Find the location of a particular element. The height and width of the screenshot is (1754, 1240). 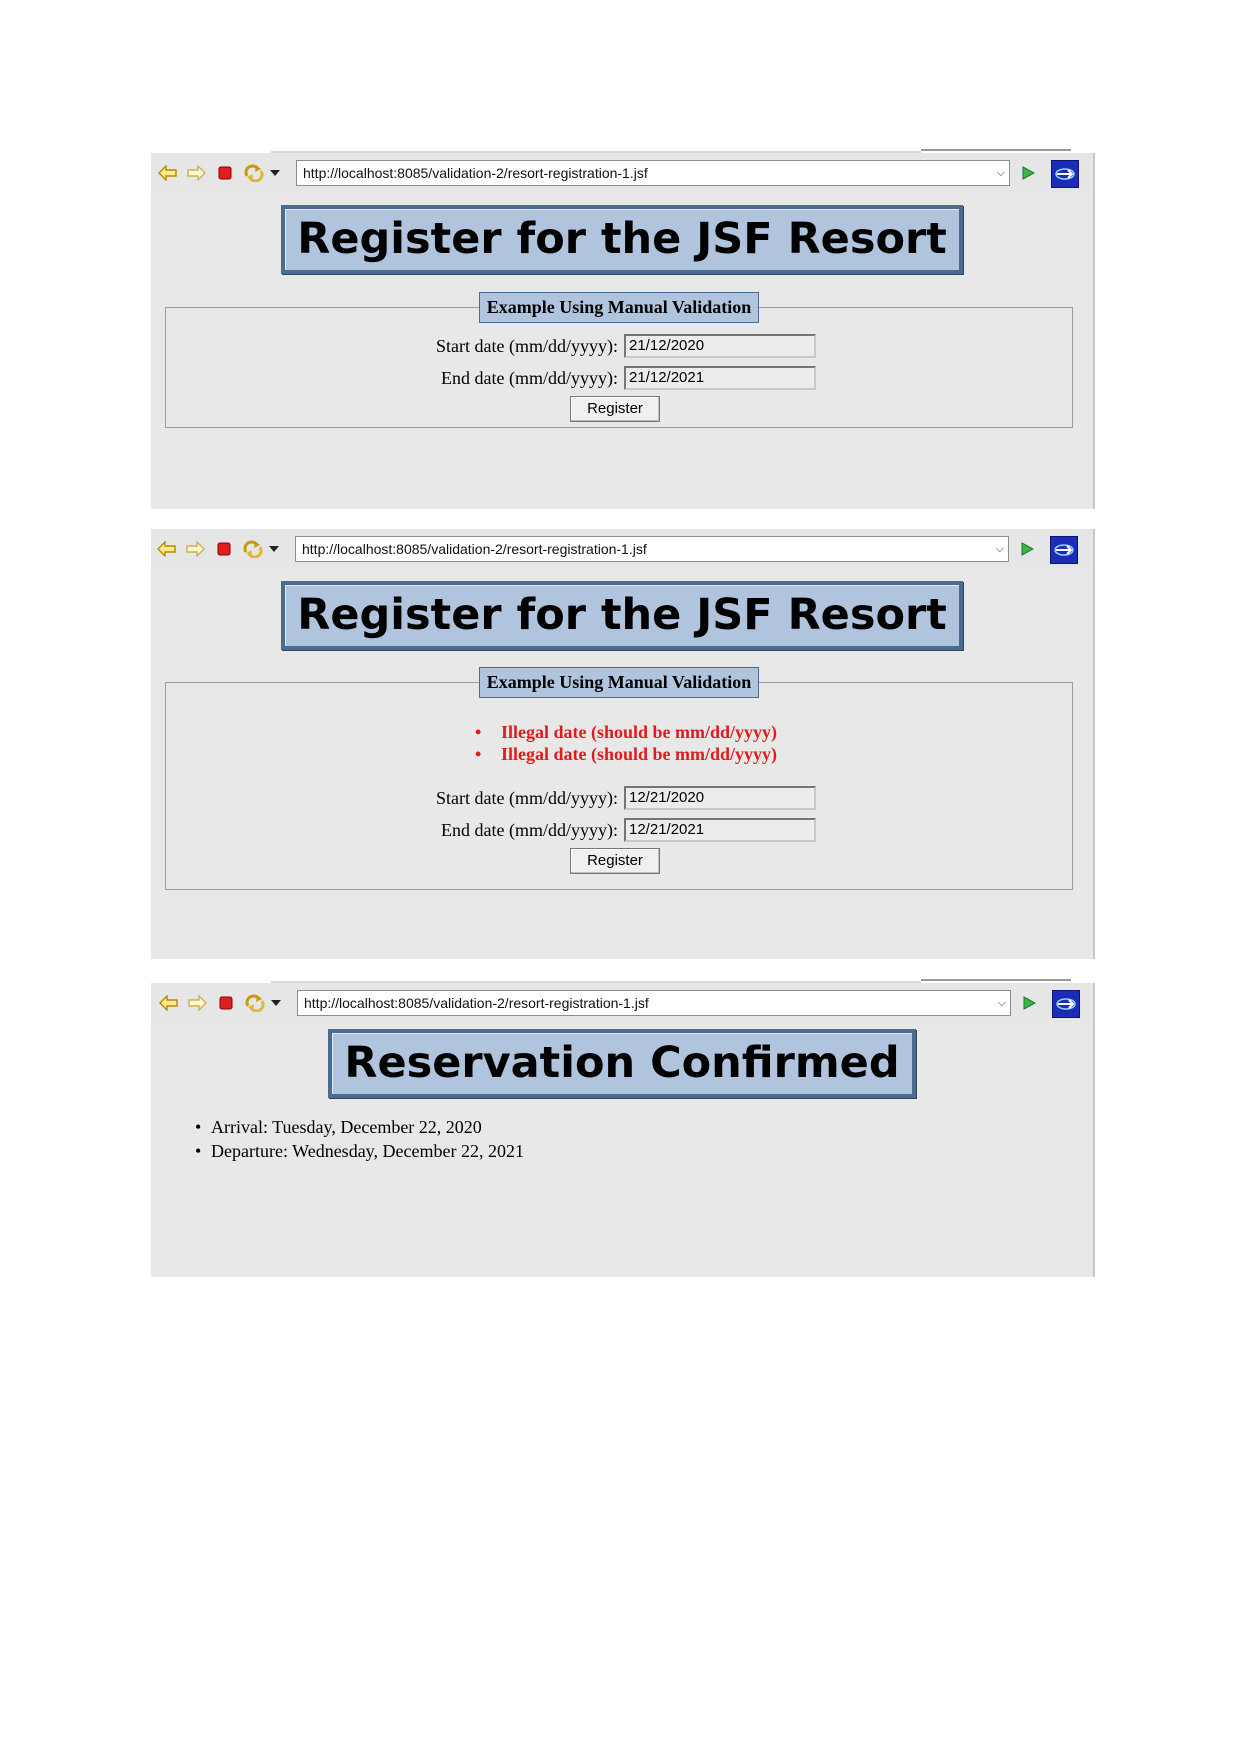

start-date-input: 21/12/2020 is located at coordinates (720, 346).